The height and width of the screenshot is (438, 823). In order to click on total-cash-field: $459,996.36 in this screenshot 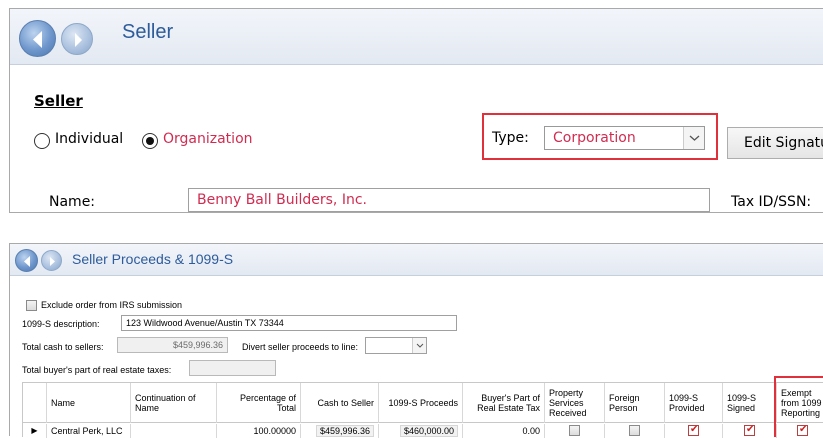, I will do `click(172, 345)`.